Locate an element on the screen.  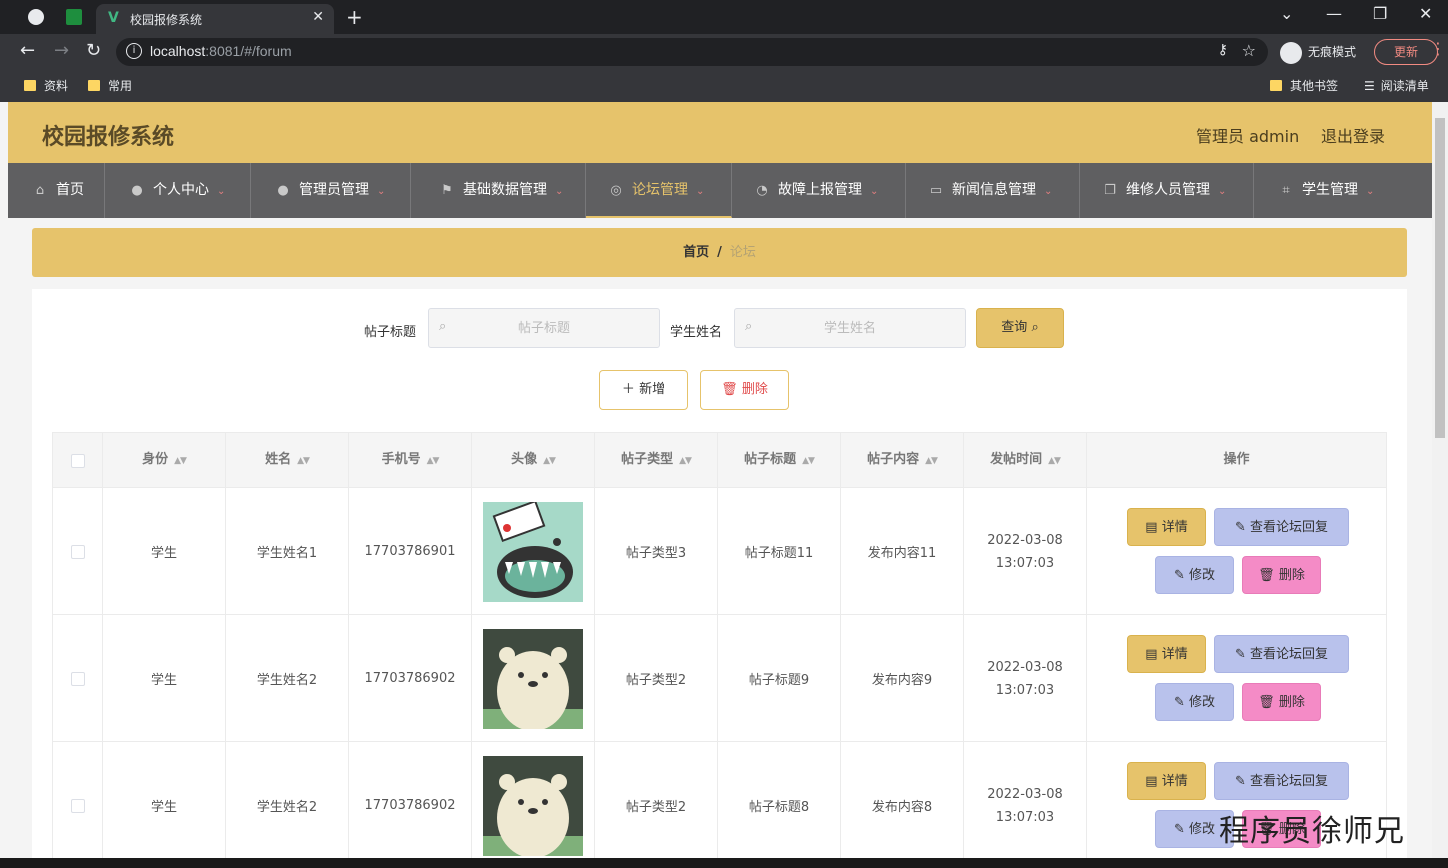
cell-time: 2022-03-08 13:07:03 is located at coordinates (1025, 805).